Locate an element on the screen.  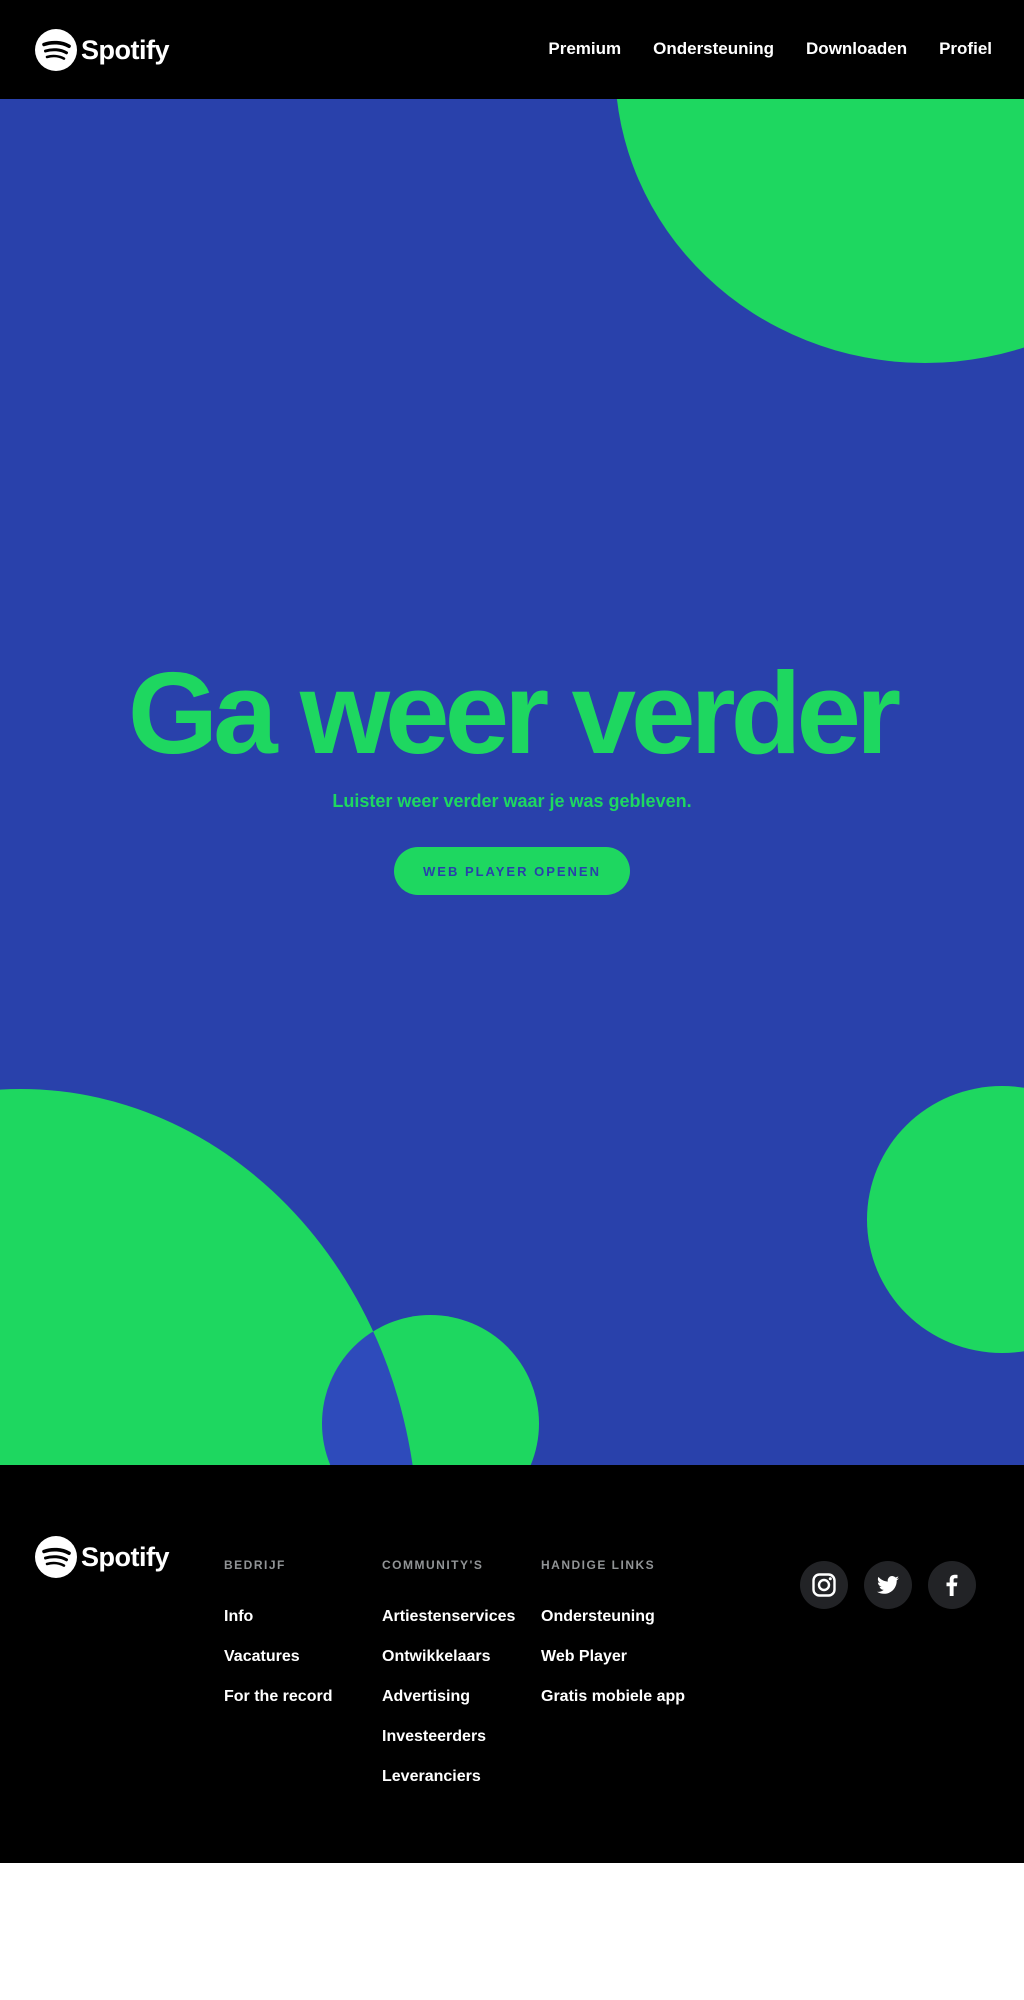
facebook-button is located at coordinates (952, 1585).